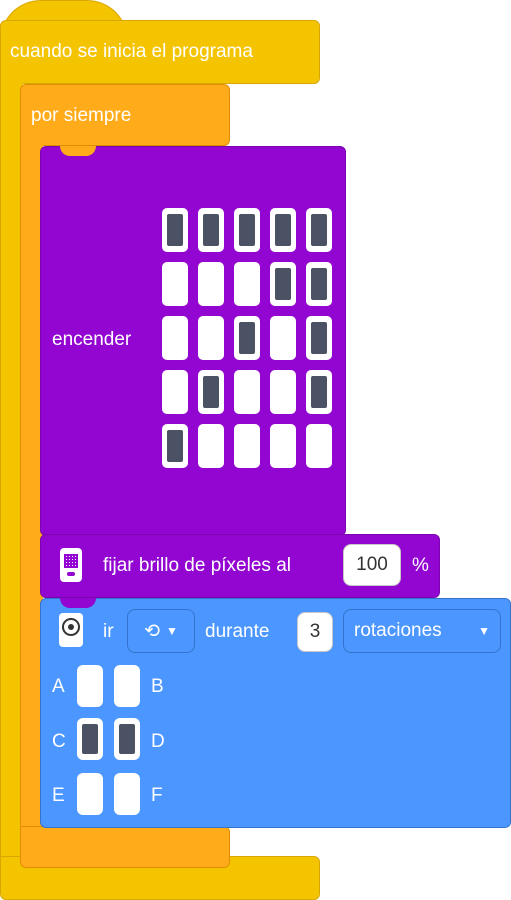 This screenshot has height=900, width=511. I want to click on port-label-e: E, so click(58, 795).